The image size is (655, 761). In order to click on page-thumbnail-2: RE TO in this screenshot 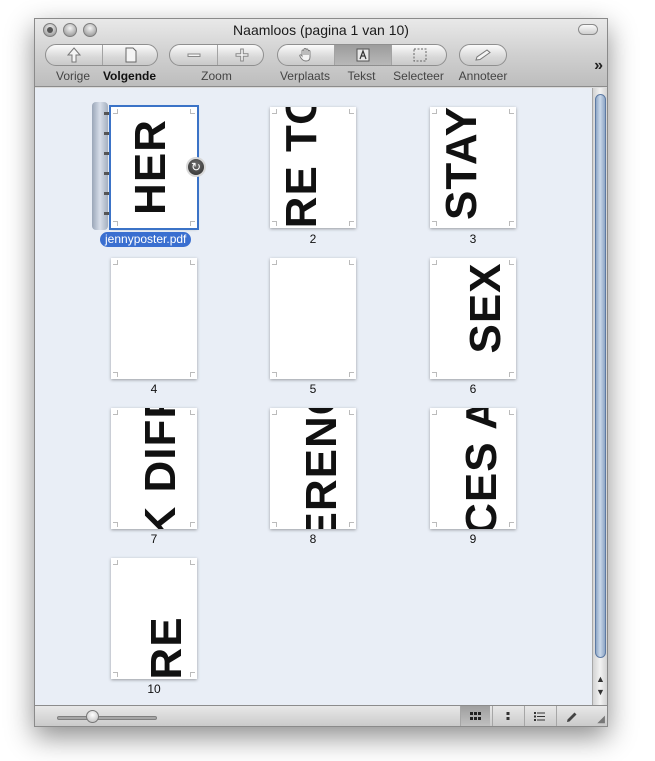, I will do `click(313, 167)`.